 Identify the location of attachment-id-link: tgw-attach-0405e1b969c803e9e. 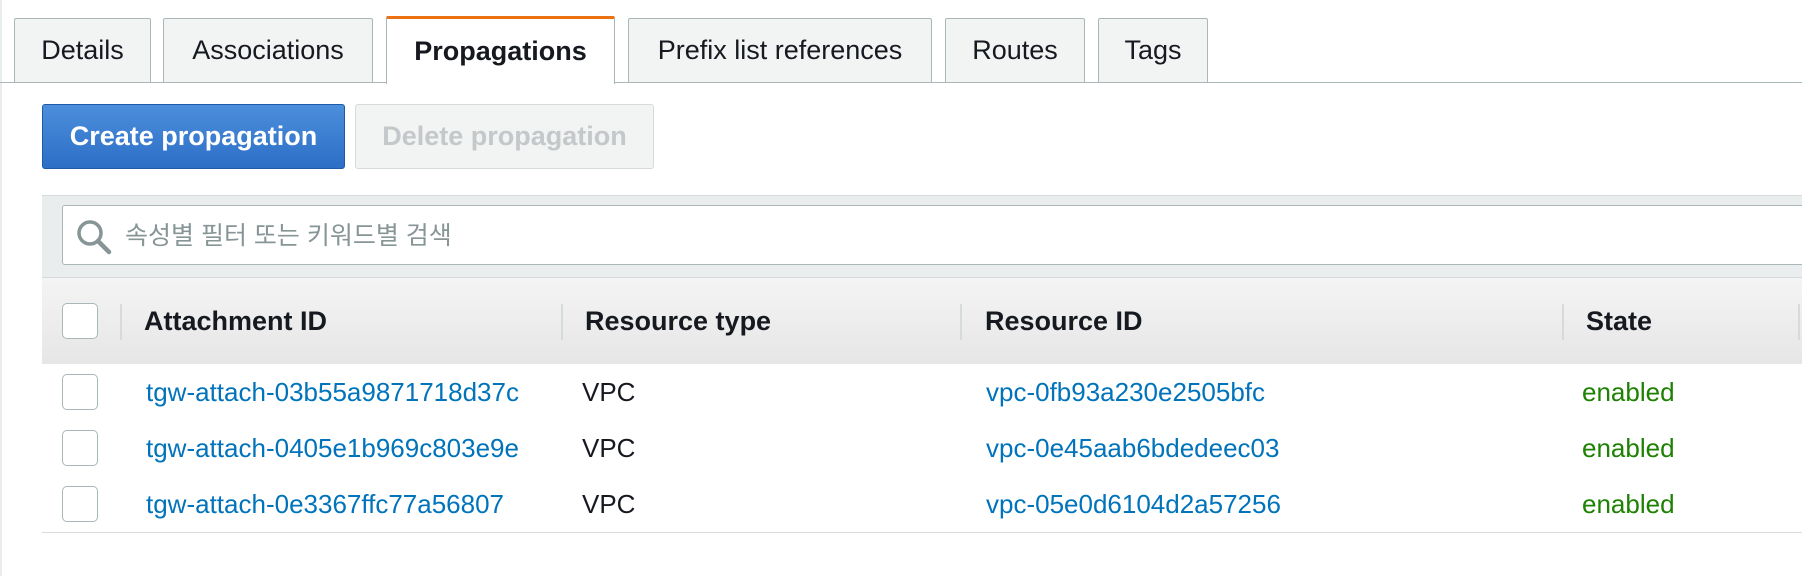
(332, 448).